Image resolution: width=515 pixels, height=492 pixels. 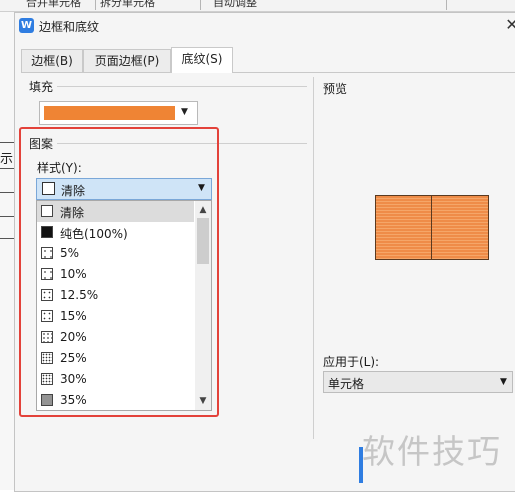 I want to click on background-toolbar: 合并单元格 拆分单元格 自动调整, so click(x=257, y=6).